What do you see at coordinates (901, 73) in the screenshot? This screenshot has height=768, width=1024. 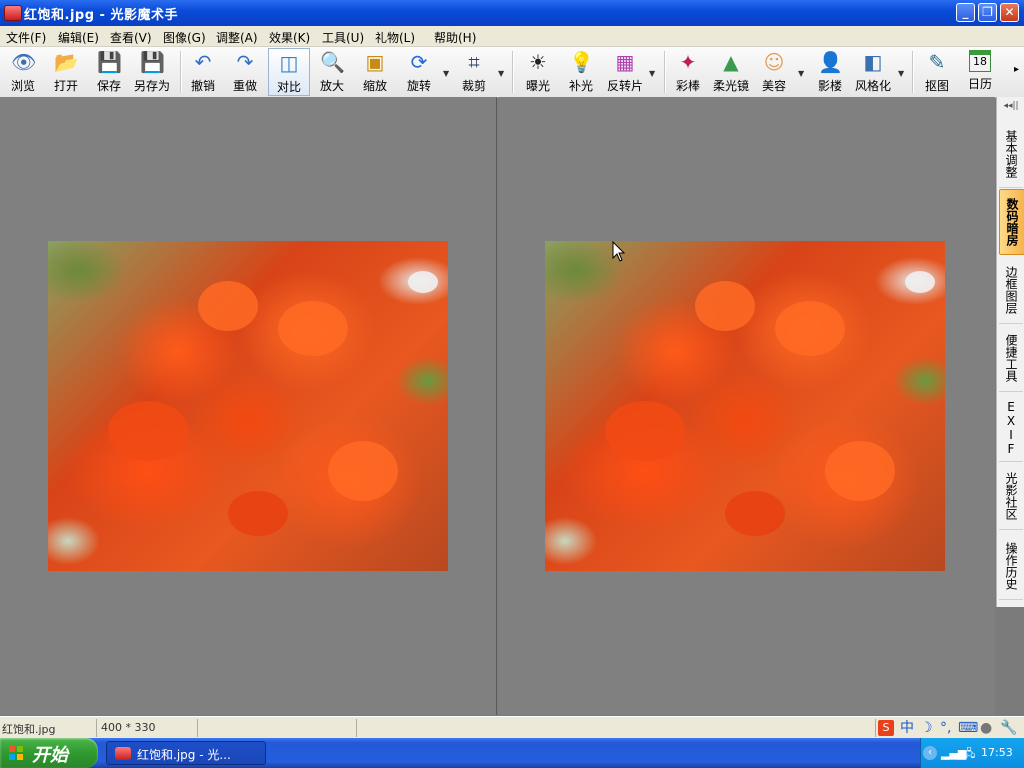 I see `stylize-dropdown-icon: ▼` at bounding box center [901, 73].